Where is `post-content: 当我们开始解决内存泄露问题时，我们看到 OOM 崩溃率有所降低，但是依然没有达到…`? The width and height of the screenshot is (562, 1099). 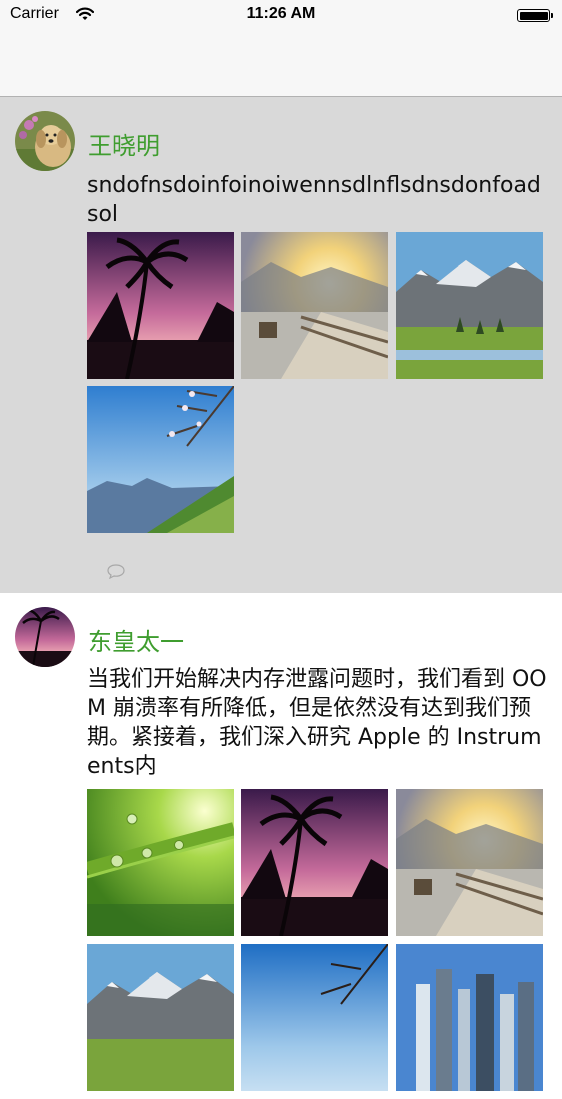 post-content: 当我们开始解决内存泄露问题时，我们看到 OOM 崩溃率有所降低，但是依然没有达到… is located at coordinates (317, 723).